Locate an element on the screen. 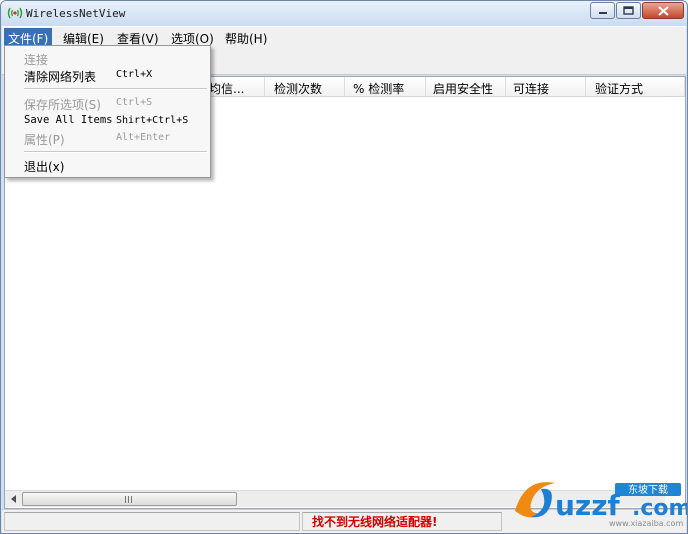 The height and width of the screenshot is (534, 688). menu-item-properties: 属性(P) Alt+Enter is located at coordinates (107, 138).